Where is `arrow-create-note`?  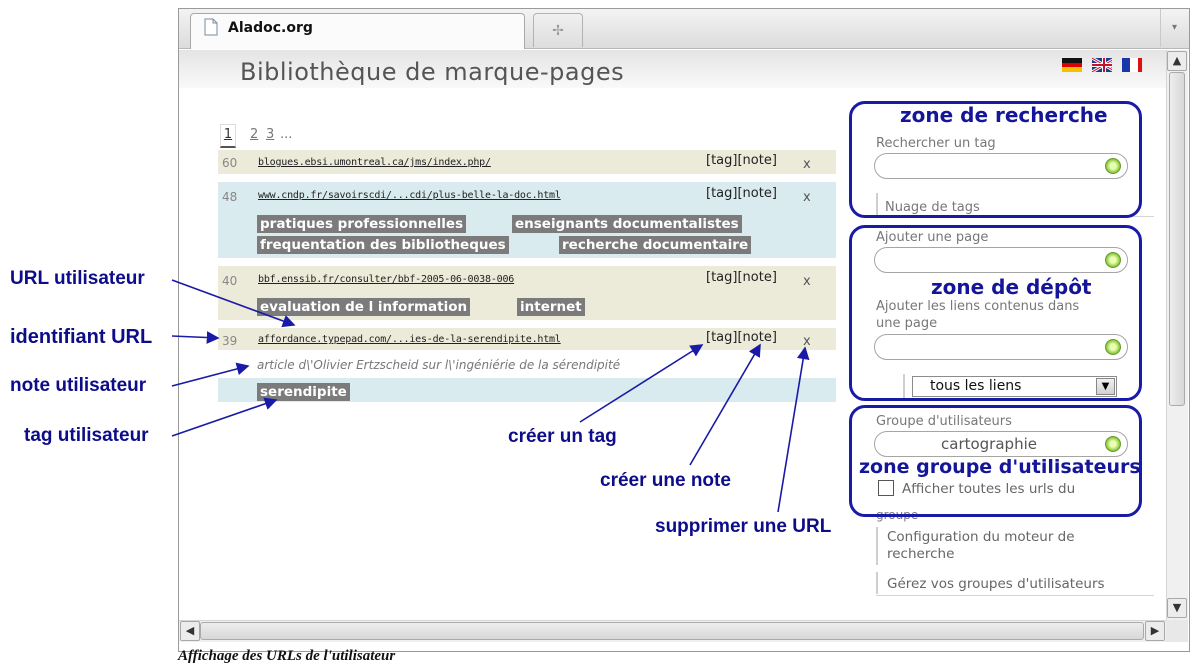
arrow-create-note is located at coordinates (725, 404).